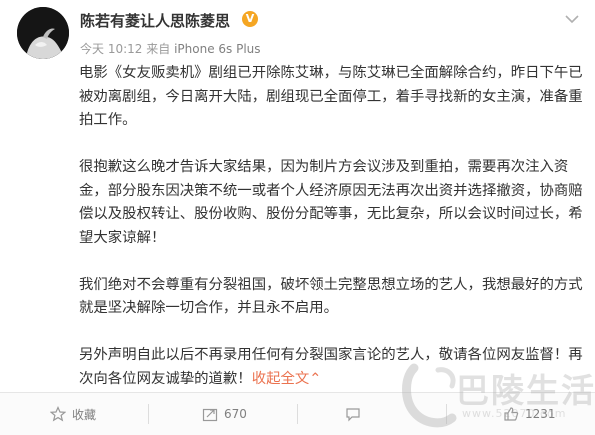 The width and height of the screenshot is (595, 435). Describe the element at coordinates (281, 379) in the screenshot. I see `collapse-link: 收起全文` at that location.